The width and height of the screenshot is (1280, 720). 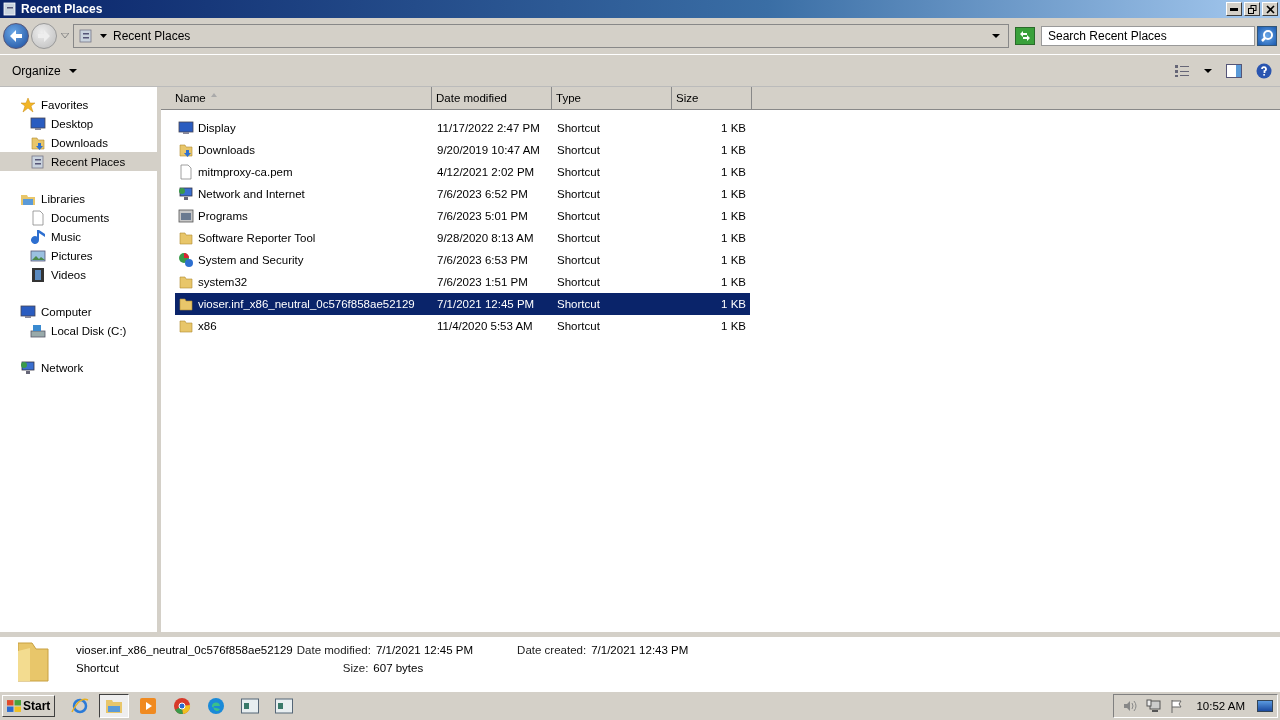 What do you see at coordinates (482, 216) in the screenshot?
I see `date-text: 7/6/2023 5:01 PM` at bounding box center [482, 216].